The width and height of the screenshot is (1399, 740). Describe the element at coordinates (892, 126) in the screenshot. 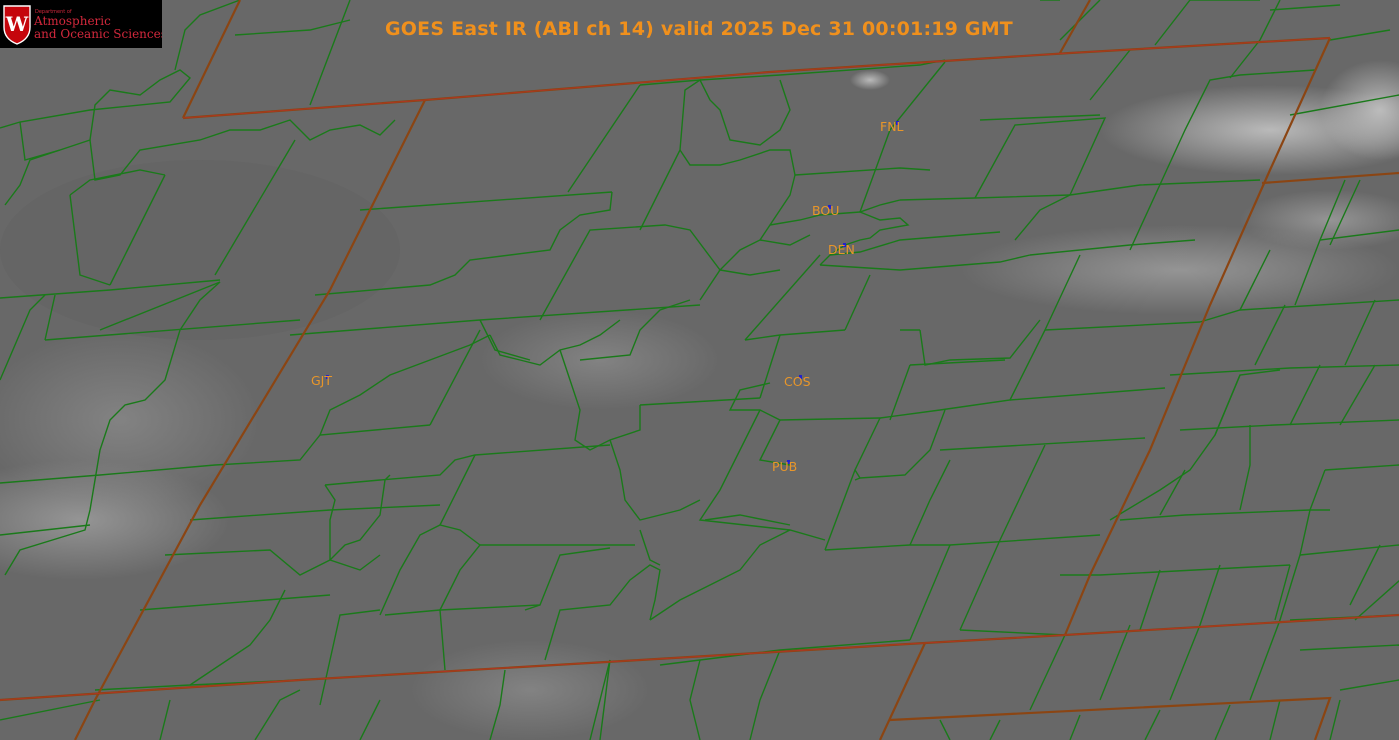

I see `station-label-fnl: FNL` at that location.